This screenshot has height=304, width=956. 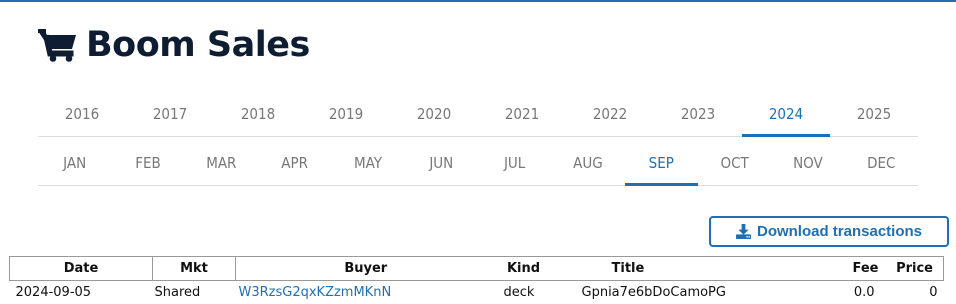 I want to click on tab-year-2025: 2025, so click(x=874, y=114).